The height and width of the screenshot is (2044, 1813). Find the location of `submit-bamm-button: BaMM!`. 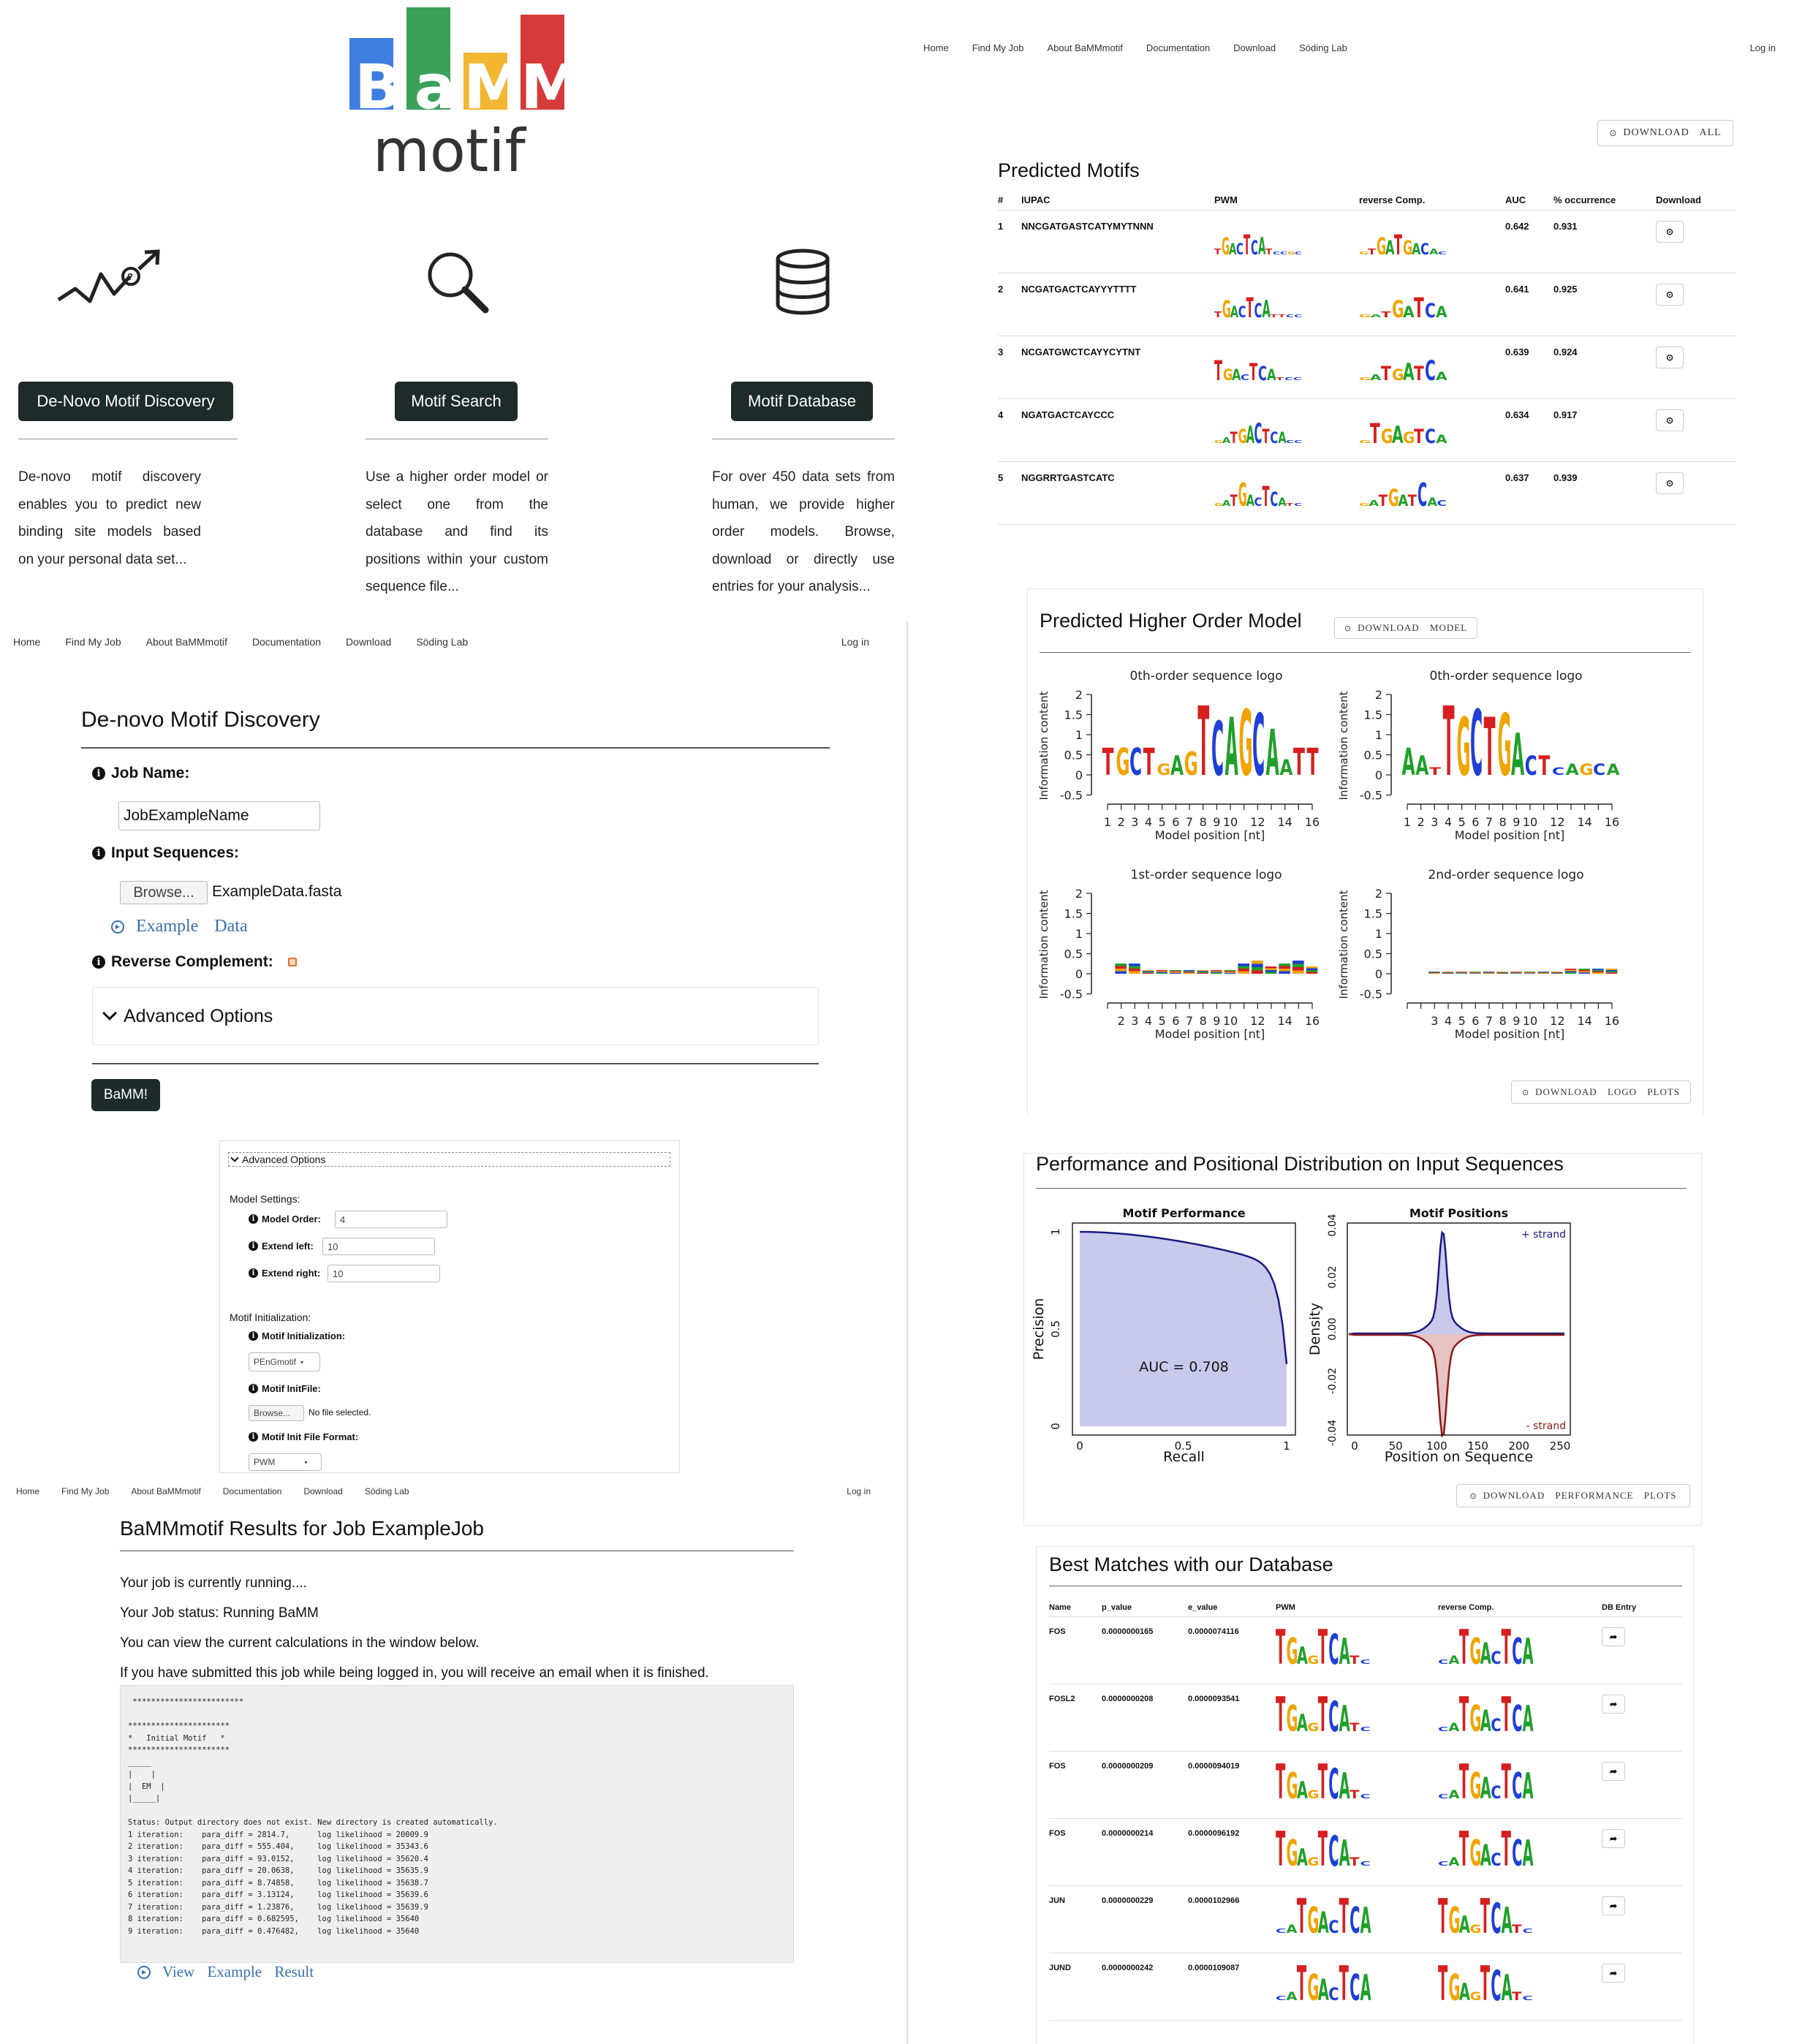

submit-bamm-button: BaMM! is located at coordinates (126, 1095).